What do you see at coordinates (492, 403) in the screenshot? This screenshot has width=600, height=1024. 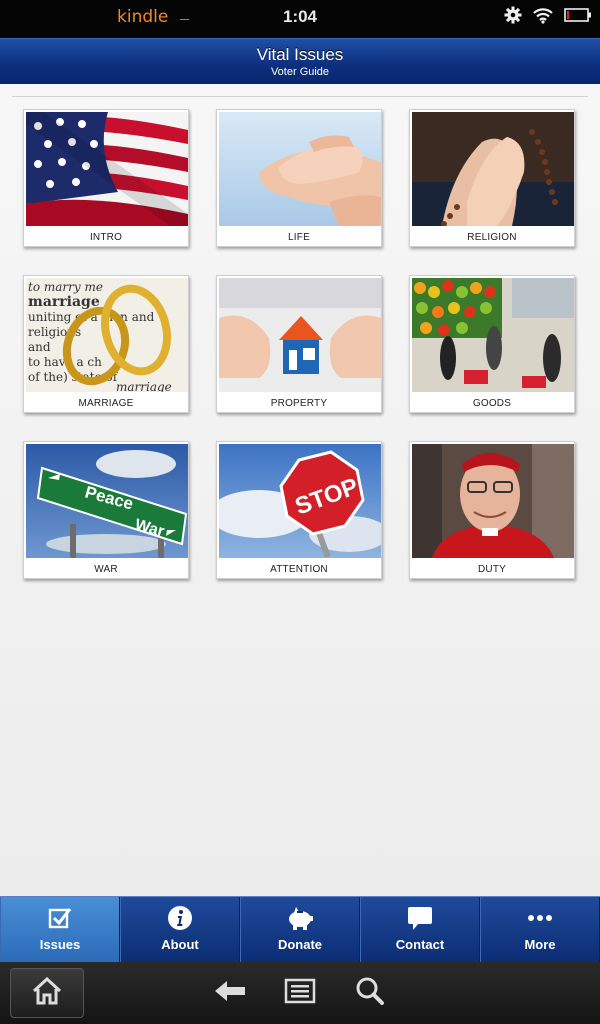 I see `issue-label: GOODS` at bounding box center [492, 403].